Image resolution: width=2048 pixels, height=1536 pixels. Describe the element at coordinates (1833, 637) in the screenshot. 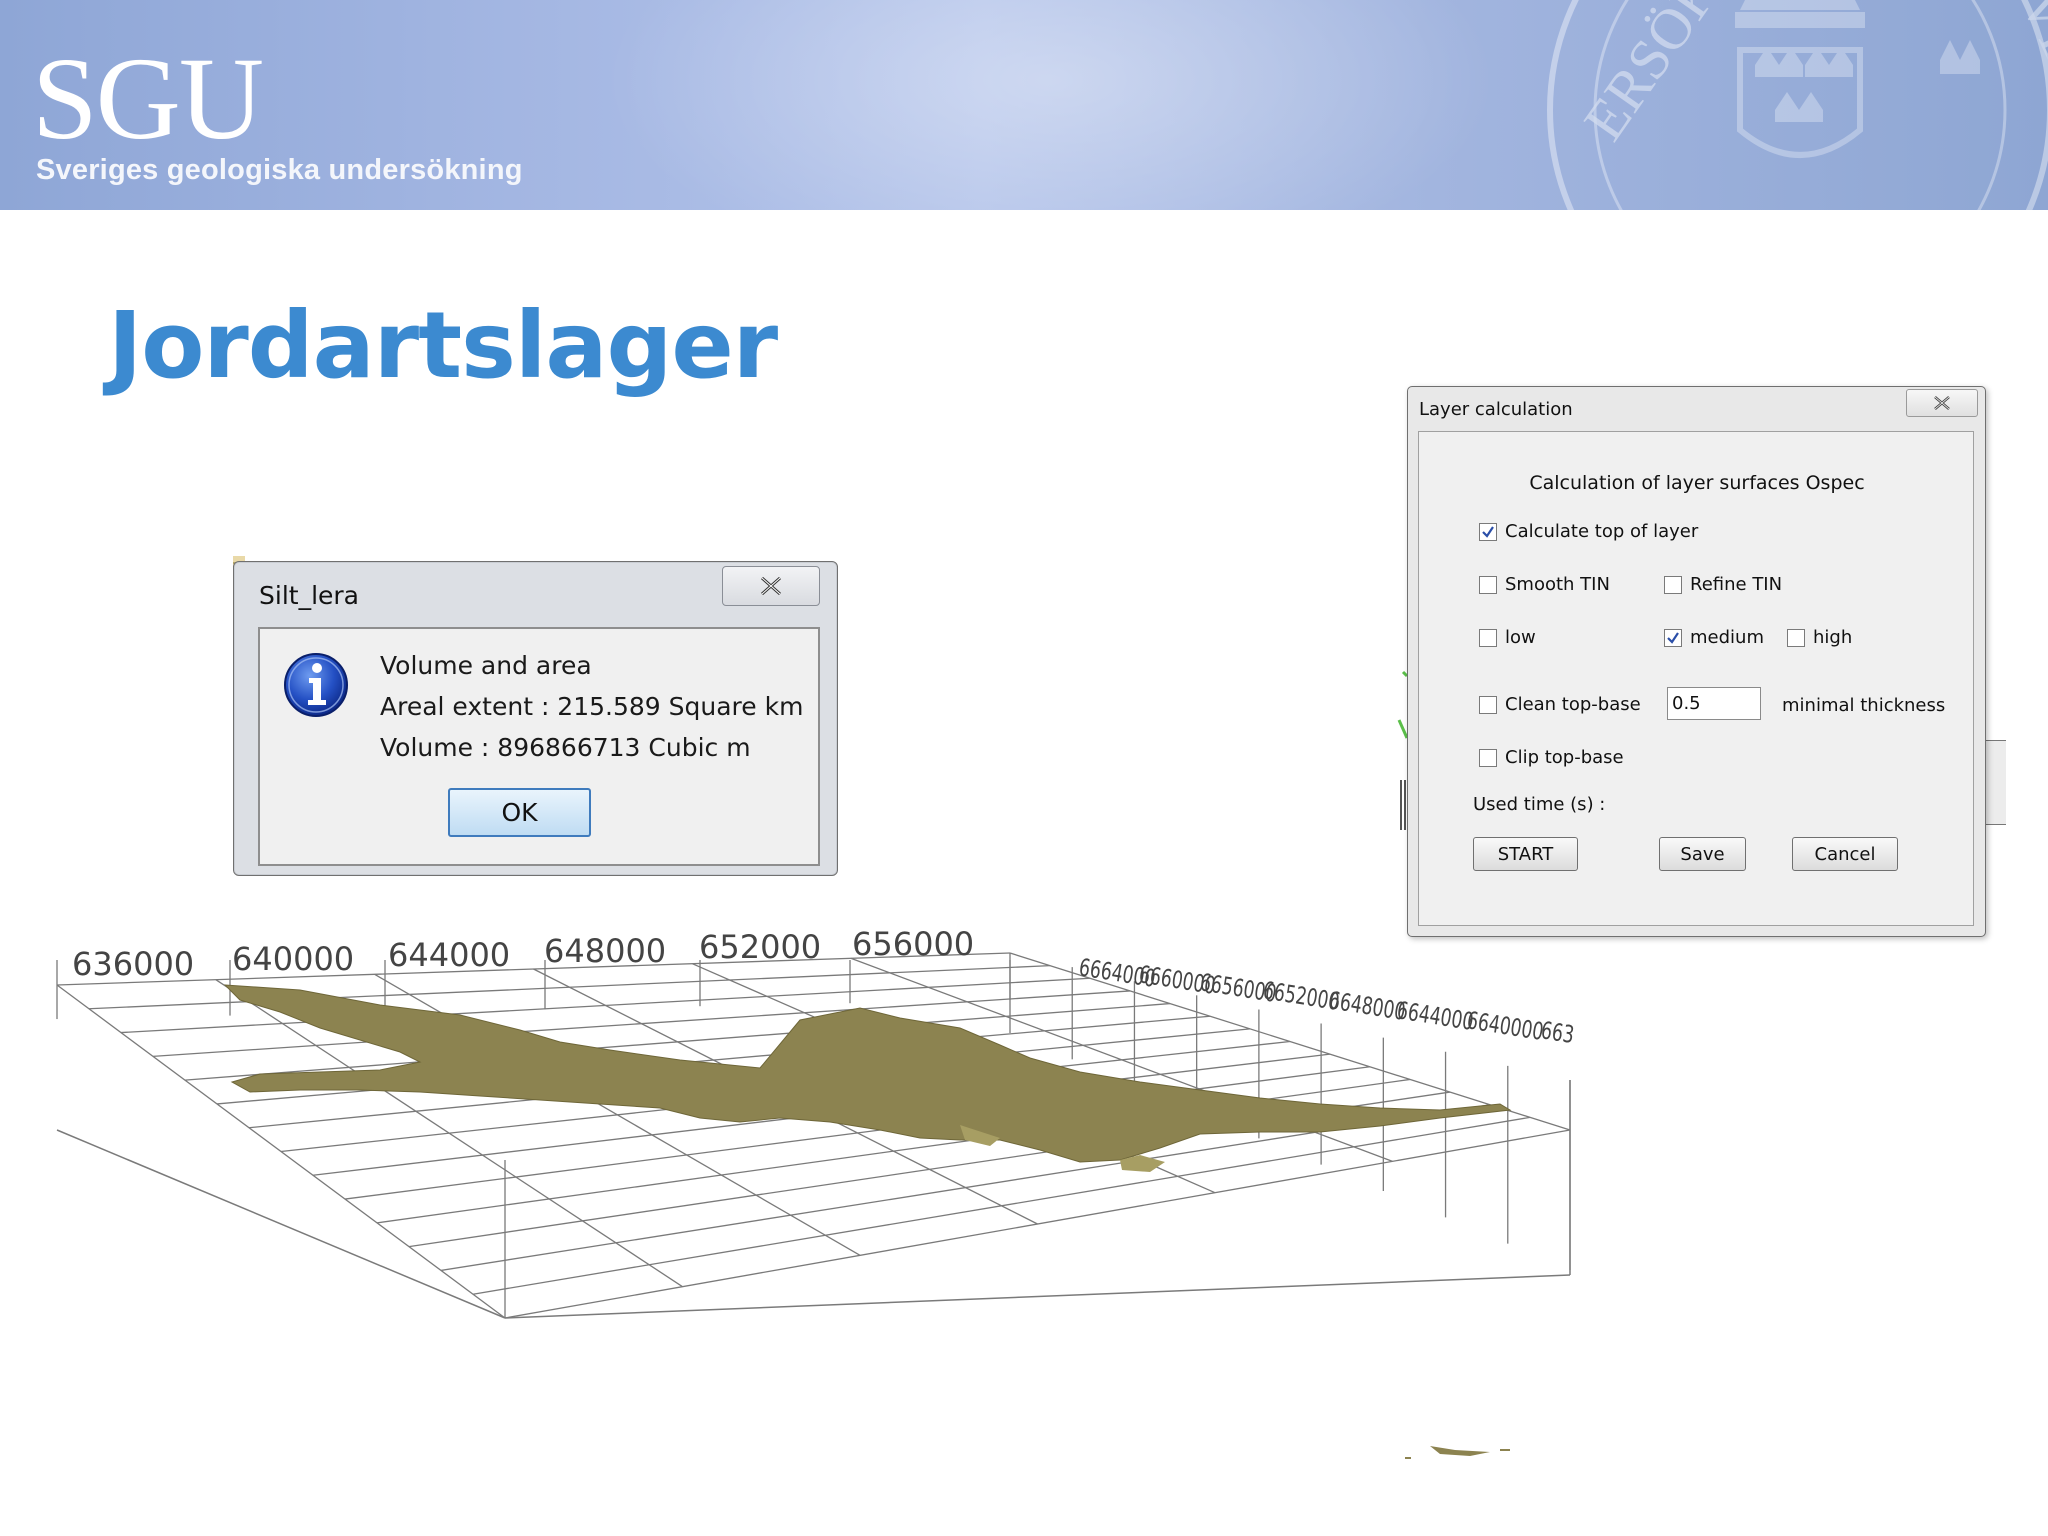

I see `checkbox-label: high` at that location.